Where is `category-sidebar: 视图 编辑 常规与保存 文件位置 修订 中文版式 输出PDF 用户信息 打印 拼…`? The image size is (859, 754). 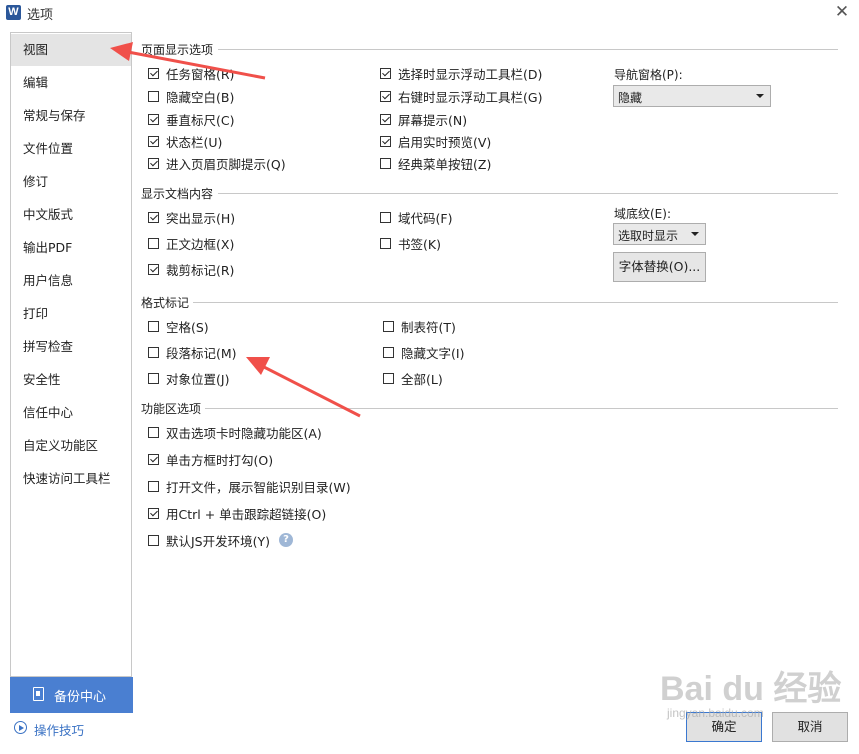 category-sidebar: 视图 编辑 常规与保存 文件位置 修订 中文版式 输出PDF 用户信息 打印 拼… is located at coordinates (71, 354).